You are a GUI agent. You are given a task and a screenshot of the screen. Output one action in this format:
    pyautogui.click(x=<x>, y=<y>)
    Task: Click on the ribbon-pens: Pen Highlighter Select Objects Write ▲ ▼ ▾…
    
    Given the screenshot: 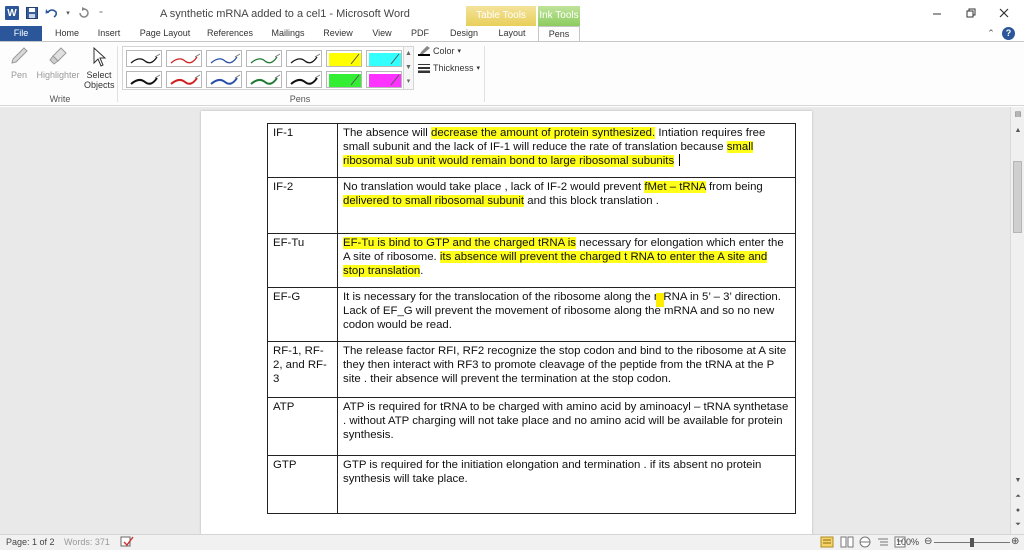 What is the action you would take?
    pyautogui.click(x=512, y=74)
    